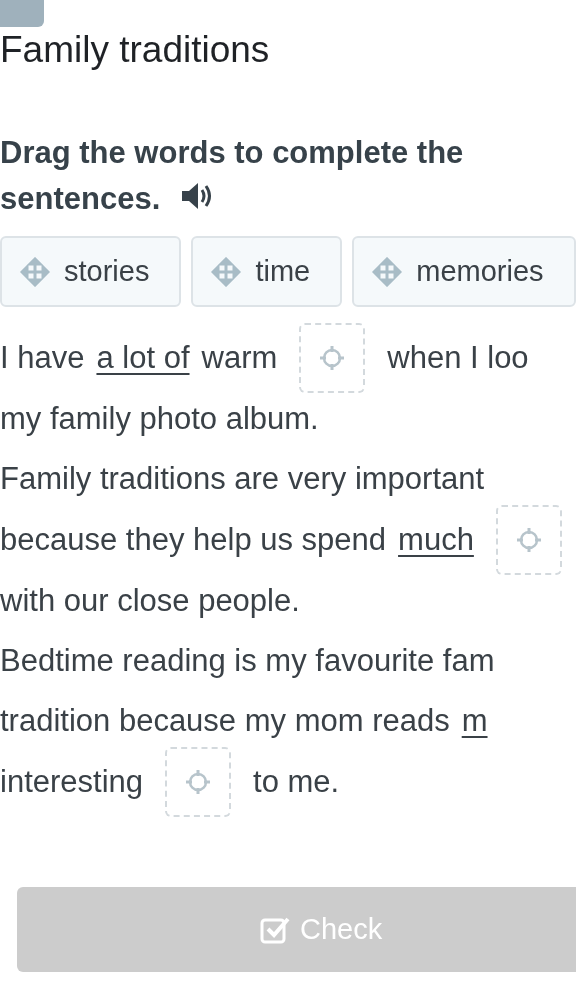 This screenshot has width=576, height=1008. I want to click on instruction: Drag the words to complete the sentences., so click(232, 176).